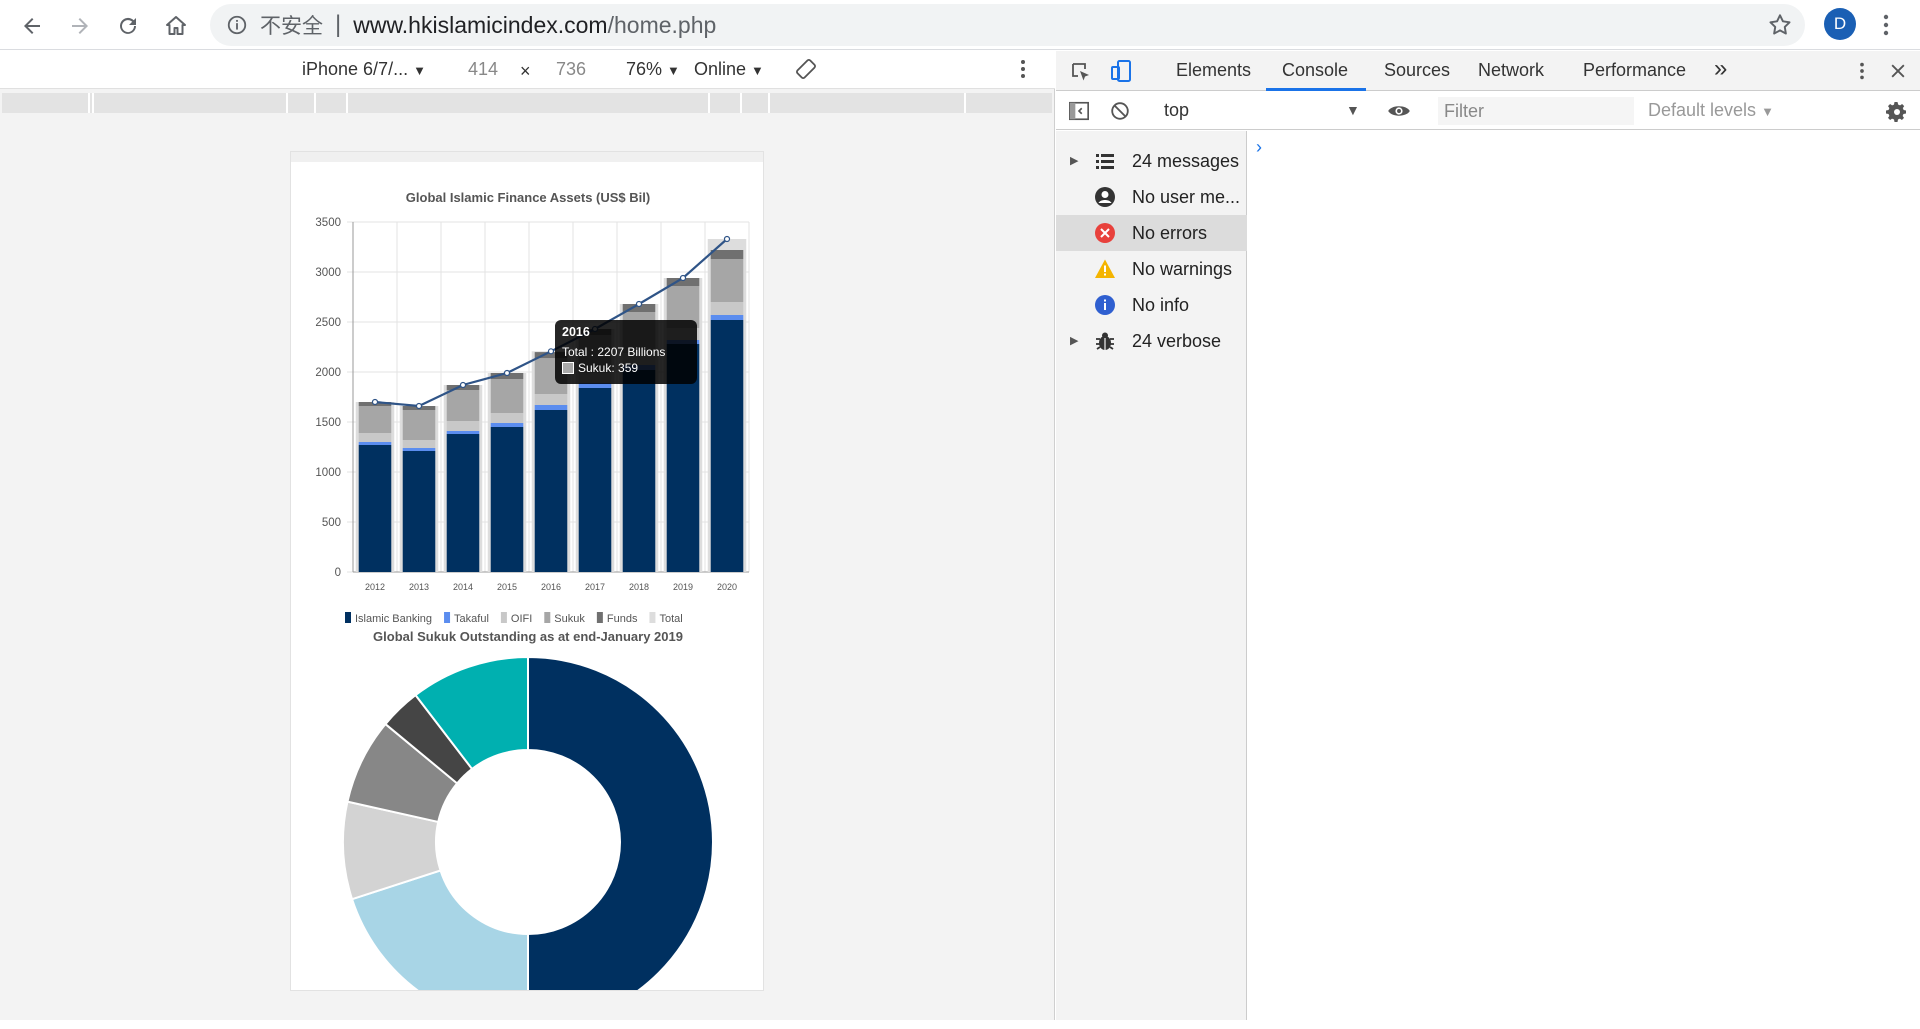 This screenshot has height=1029, width=1920. Describe the element at coordinates (1720, 69) in the screenshot. I see `more-tabs-icon: »` at that location.